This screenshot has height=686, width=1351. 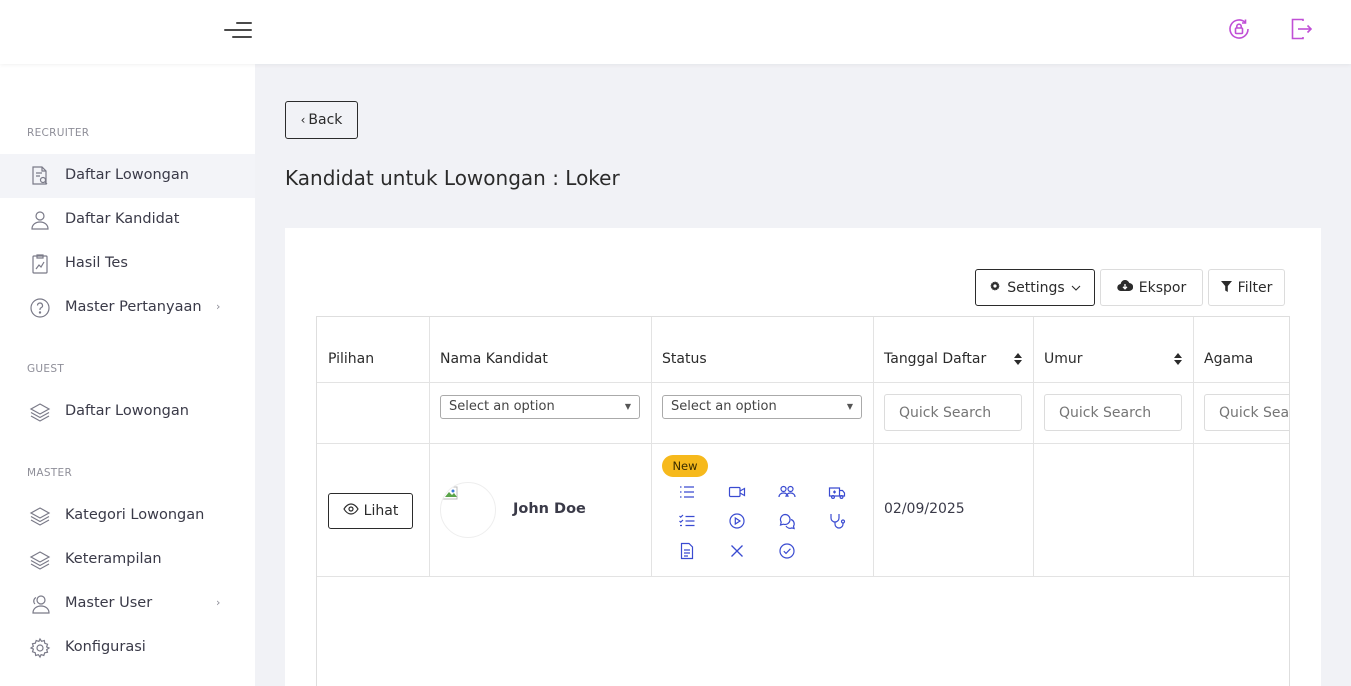 I want to click on sidebar-item-hasil-tes: Hasil Tes, so click(x=127, y=264).